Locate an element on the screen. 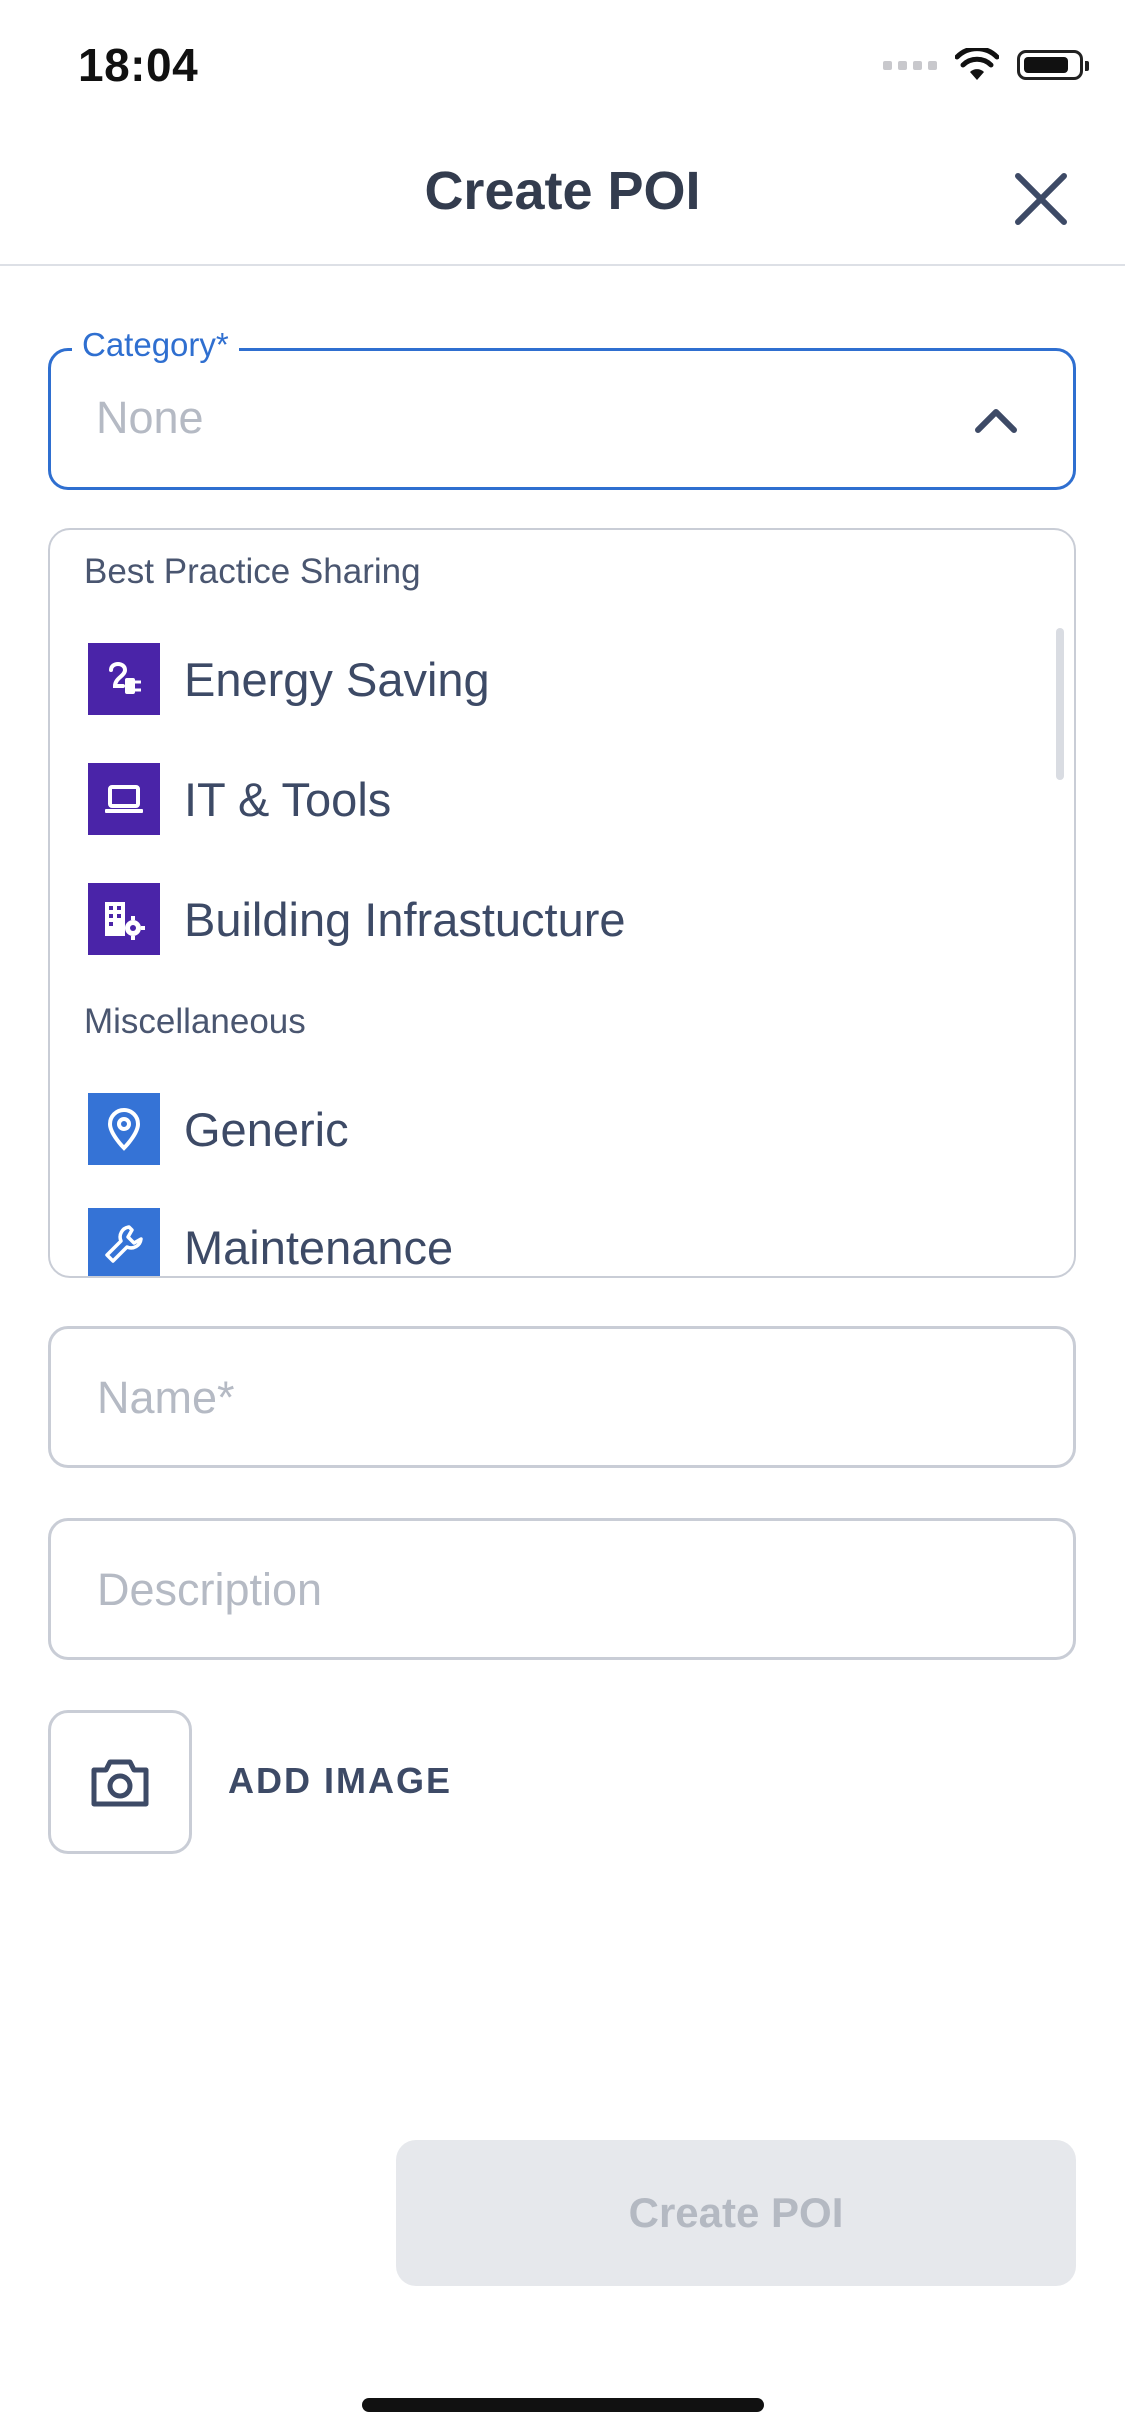 This screenshot has height=2436, width=1125. option-generic: Generic is located at coordinates (216, 1129).